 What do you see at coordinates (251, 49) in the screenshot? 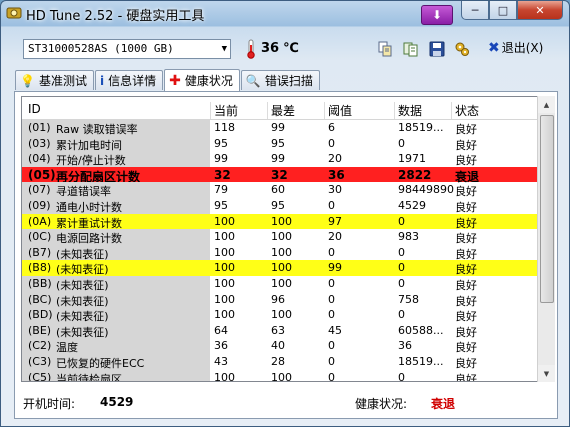
I see `thermometer-icon` at bounding box center [251, 49].